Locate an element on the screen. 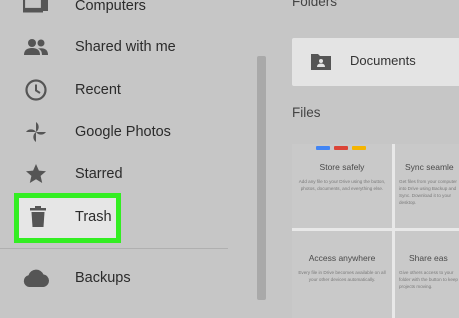 The image size is (459, 318). star-icon is located at coordinates (36, 174).